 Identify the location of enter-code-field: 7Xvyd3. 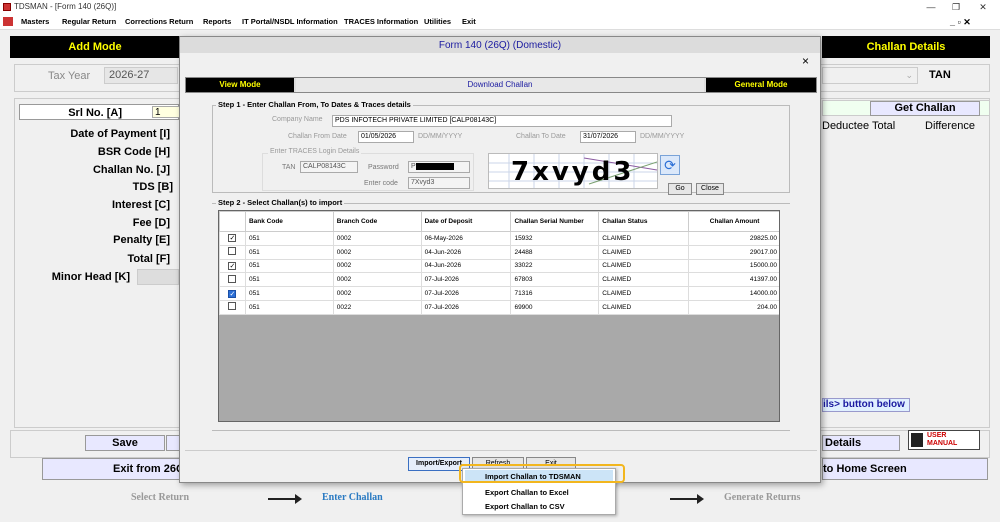
(439, 183).